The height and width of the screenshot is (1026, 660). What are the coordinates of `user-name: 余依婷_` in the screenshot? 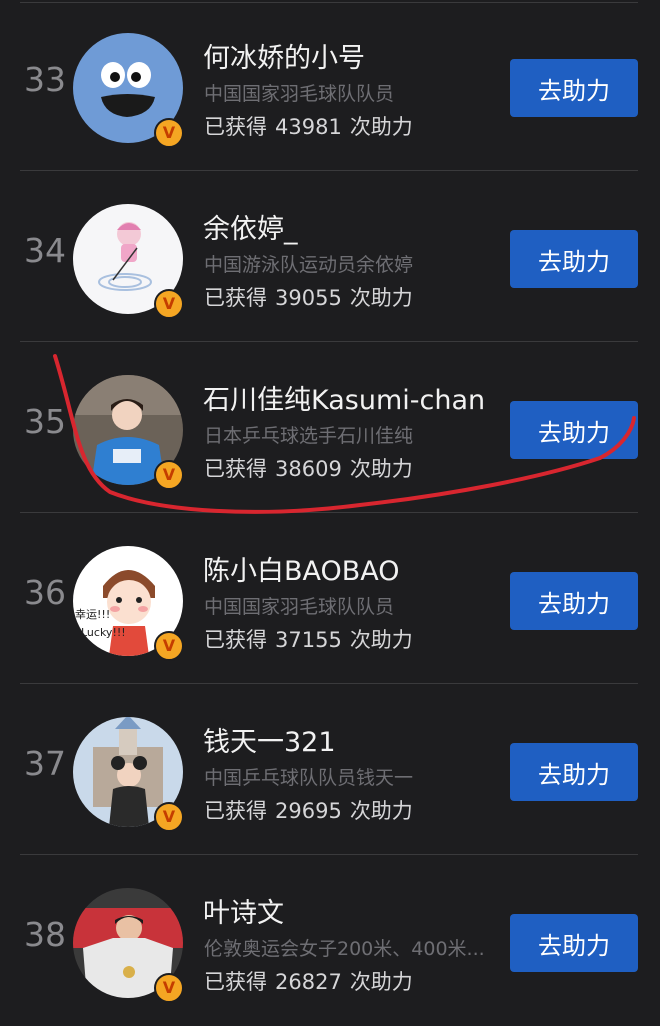 It's located at (250, 226).